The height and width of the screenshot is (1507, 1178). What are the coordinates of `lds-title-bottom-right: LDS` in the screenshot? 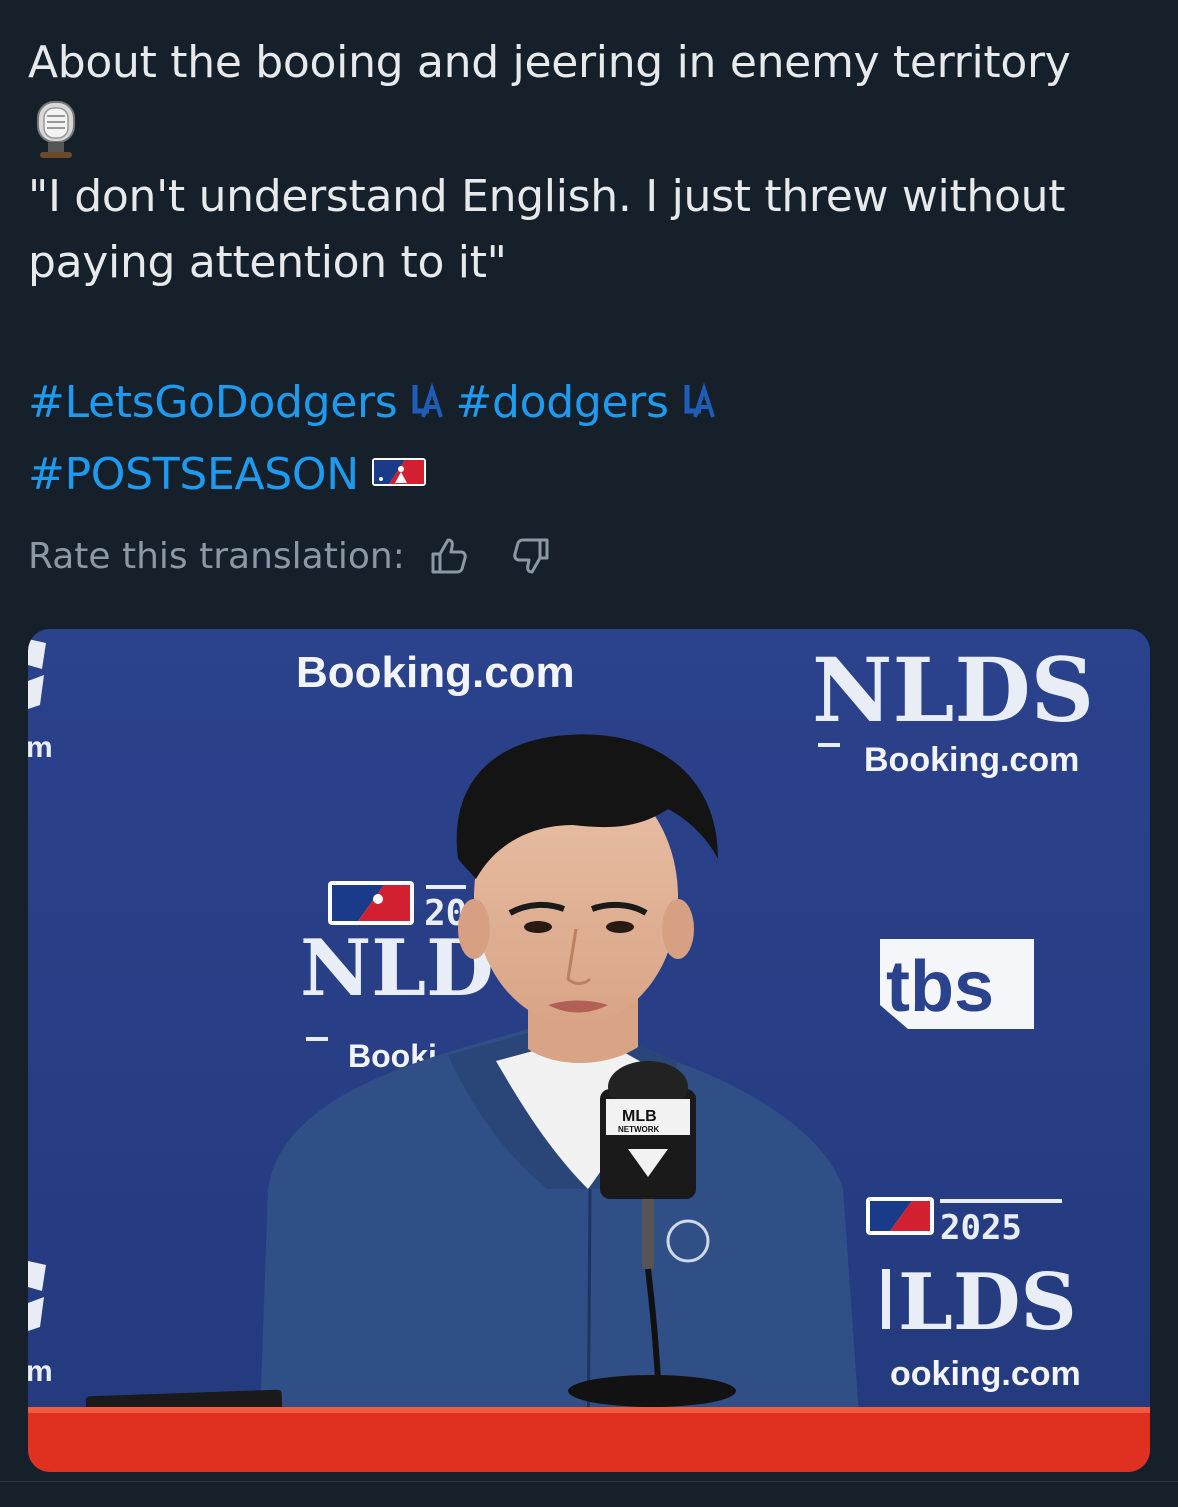 It's located at (987, 1302).